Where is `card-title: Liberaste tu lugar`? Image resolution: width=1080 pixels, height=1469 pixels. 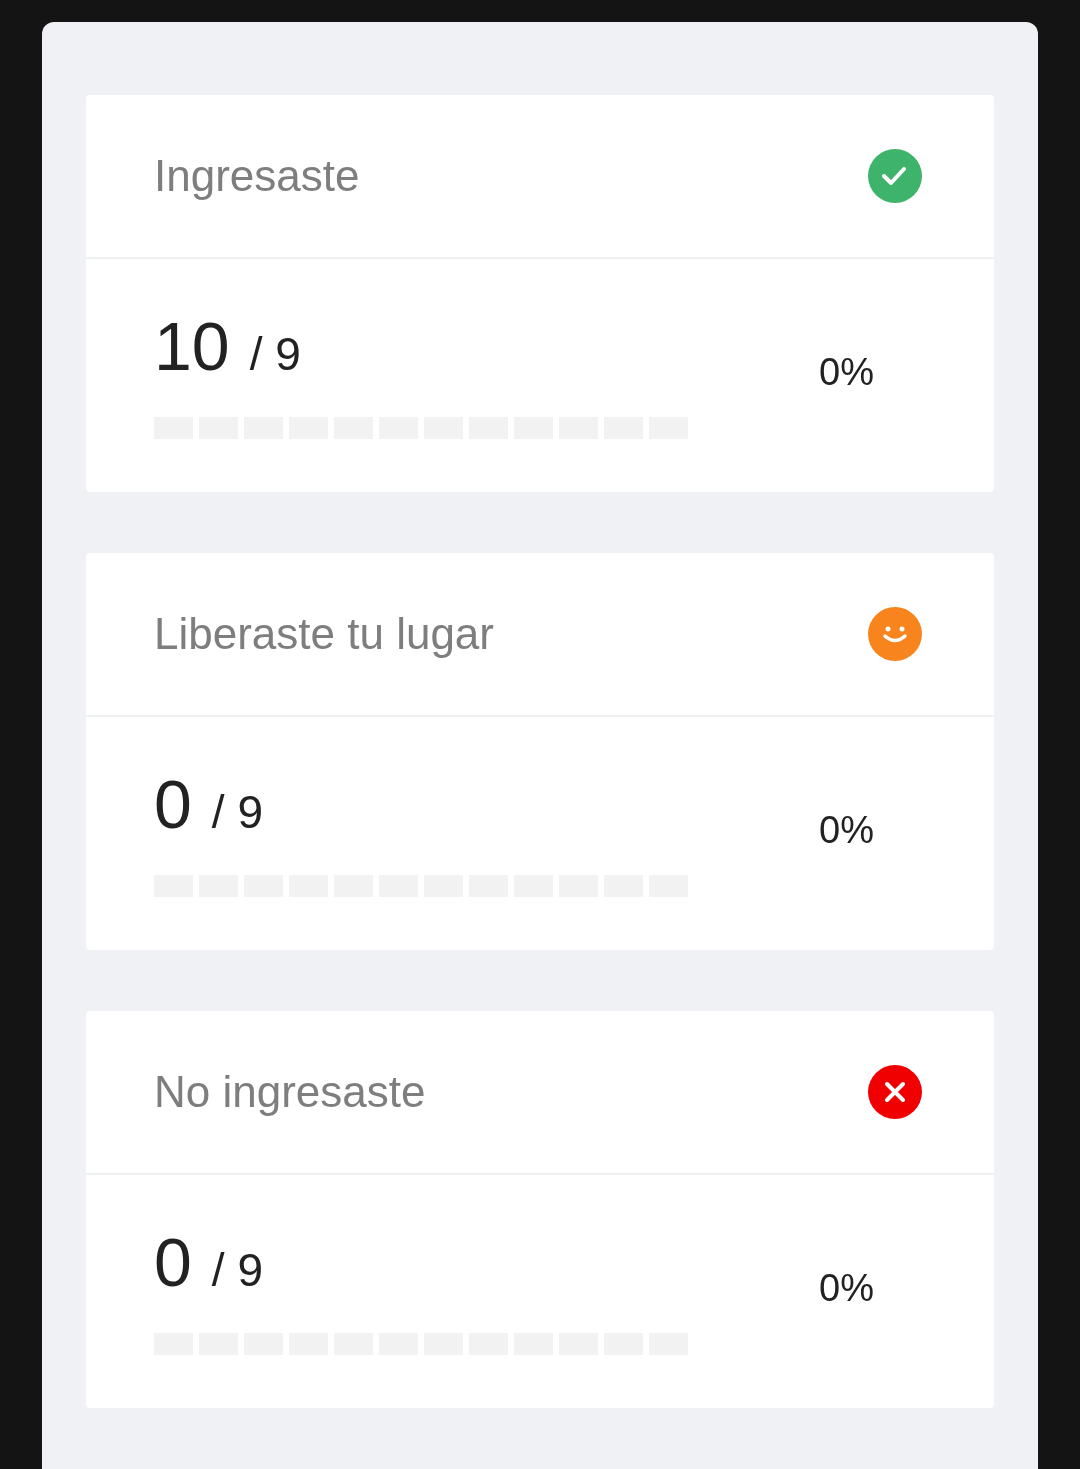
card-title: Liberaste tu lugar is located at coordinates (324, 634).